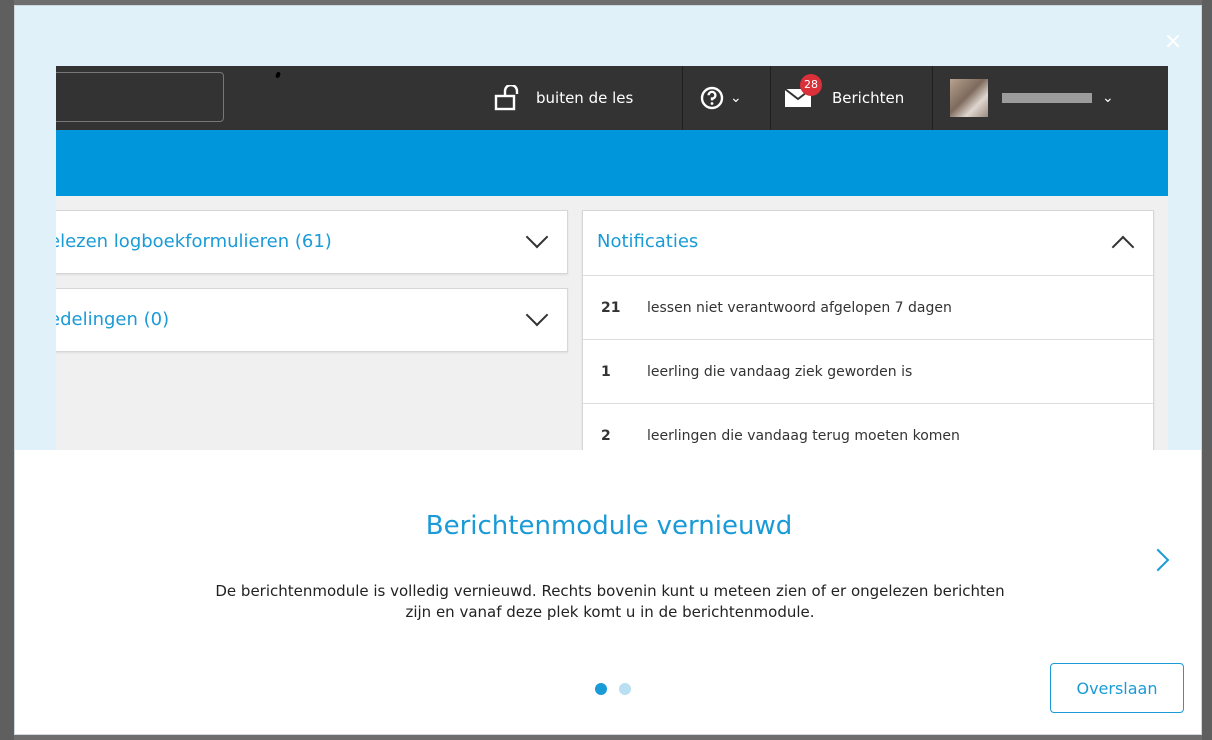  I want to click on preview-lock-item: buiten de les, so click(563, 98).